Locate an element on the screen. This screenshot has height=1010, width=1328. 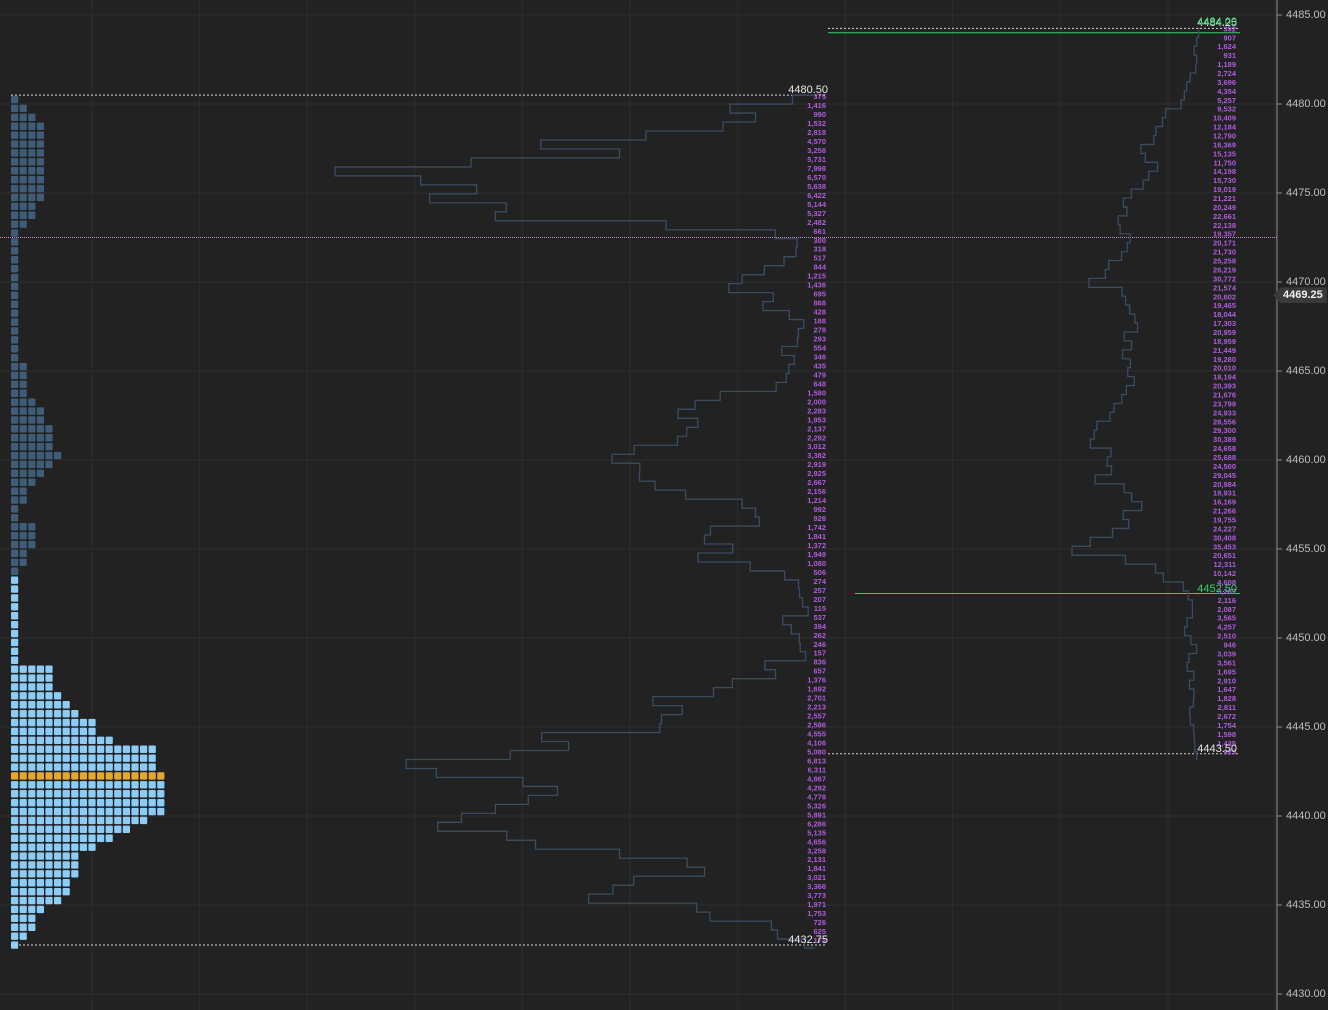
right-volume-label: 16,369 is located at coordinates (1224, 144).